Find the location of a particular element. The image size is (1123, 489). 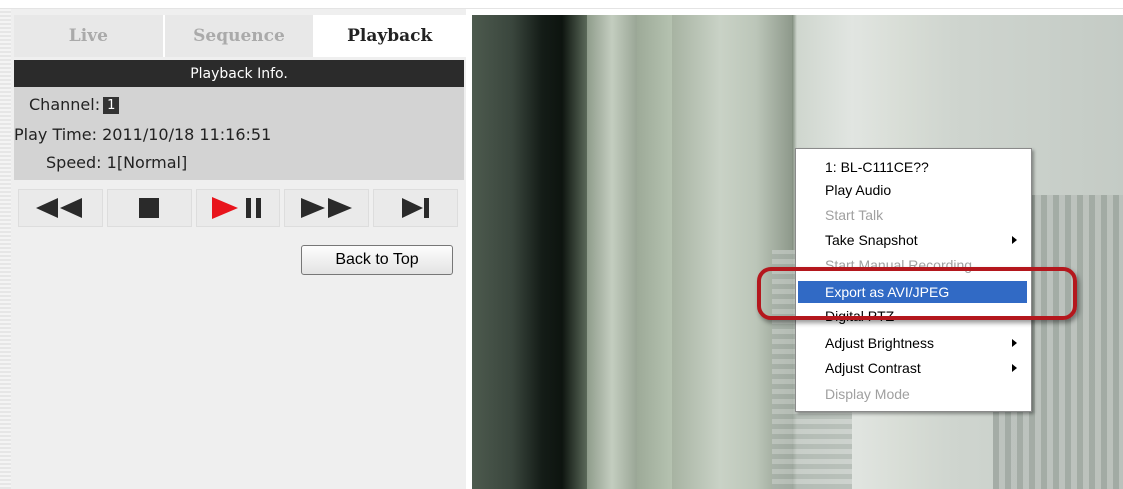

menu-item-label: Adjust Brightness is located at coordinates (879, 343).